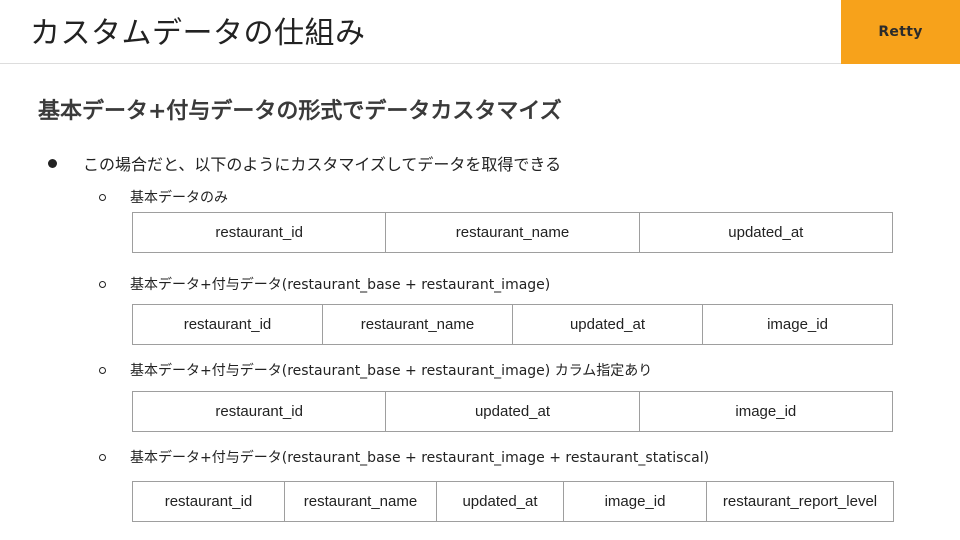 Image resolution: width=960 pixels, height=540 pixels. I want to click on sub-bullet-basic-only: 基本データのみ, so click(163, 197).